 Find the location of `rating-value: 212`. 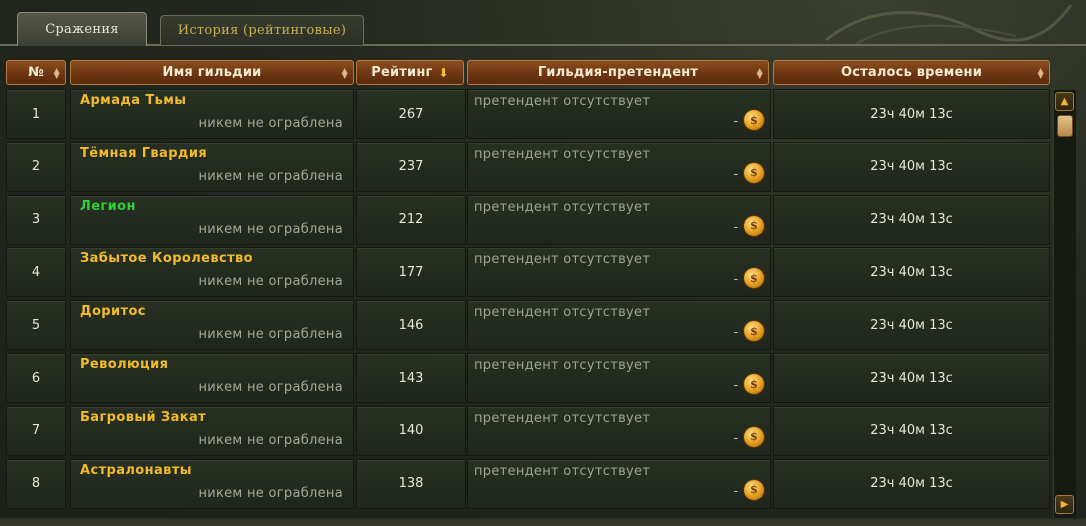

rating-value: 212 is located at coordinates (411, 220).